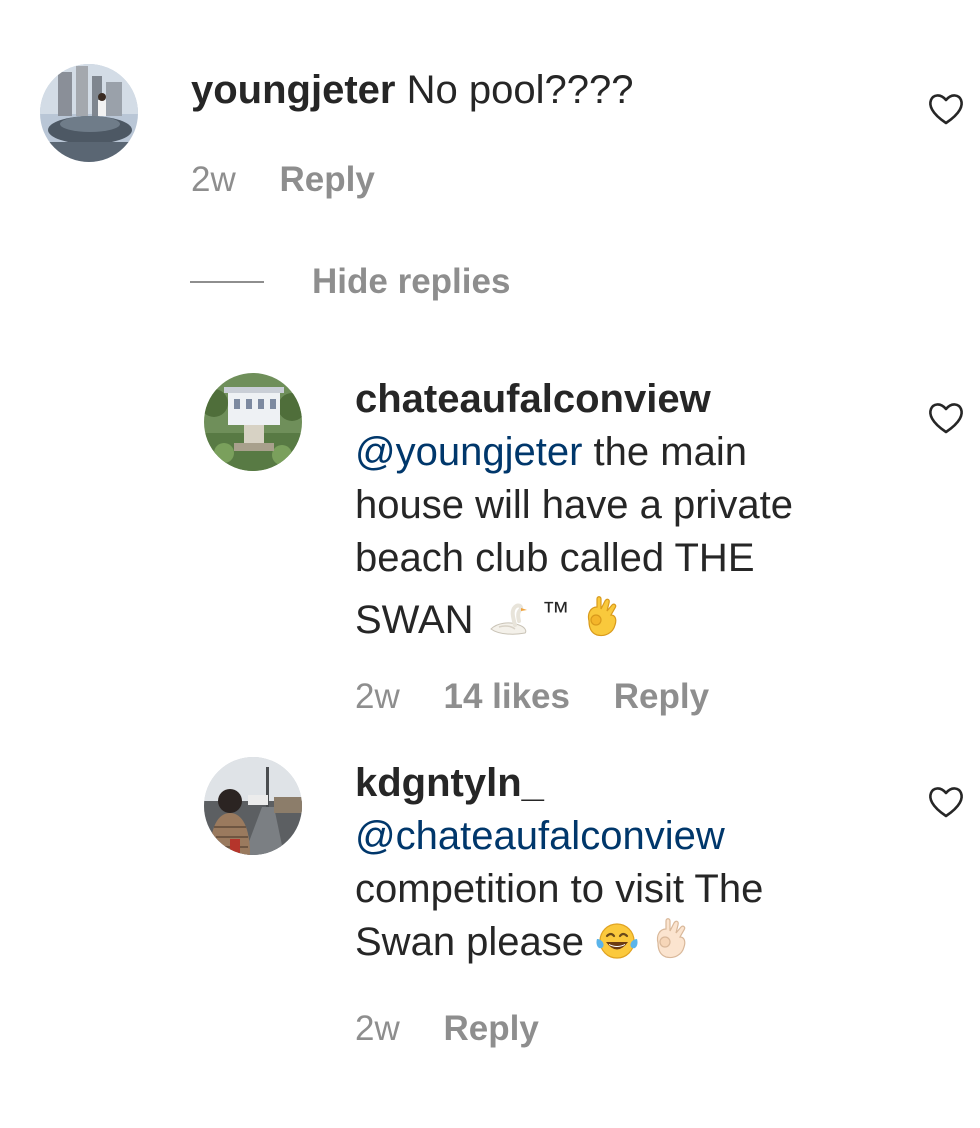  I want to click on comment-text: No pool????, so click(520, 90).